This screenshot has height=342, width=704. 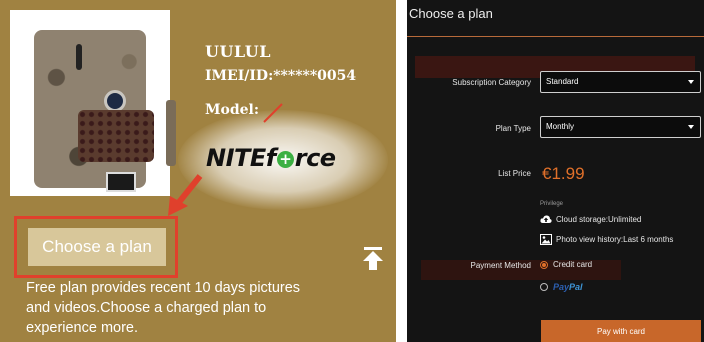 I want to click on image-icon, so click(x=546, y=239).